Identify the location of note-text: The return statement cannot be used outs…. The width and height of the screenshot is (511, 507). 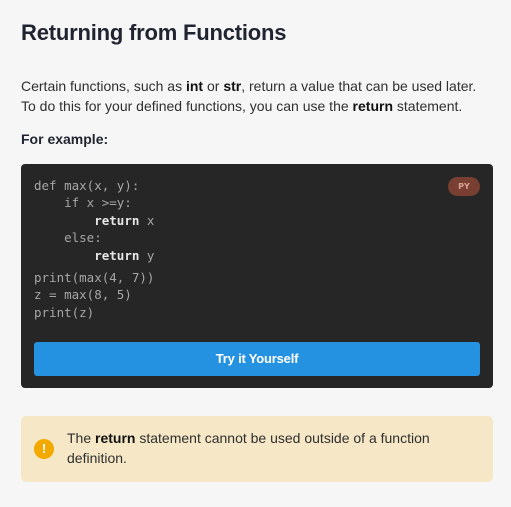
(272, 448).